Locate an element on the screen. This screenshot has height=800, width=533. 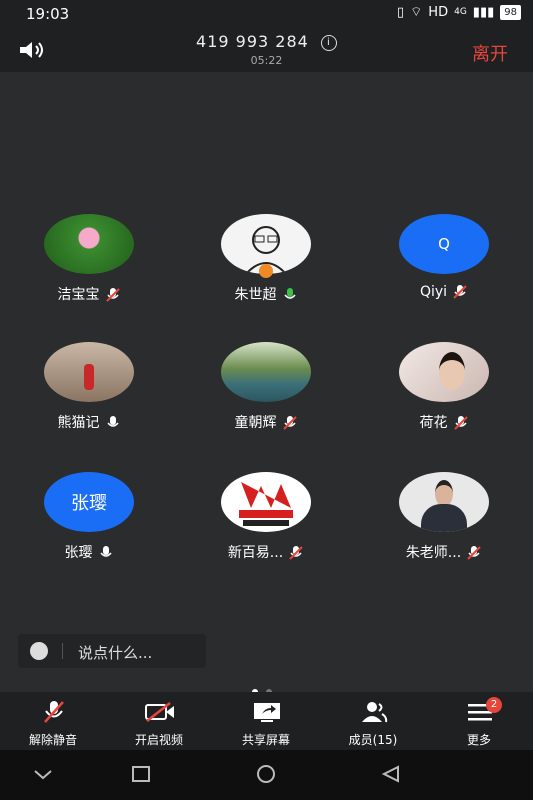
participant-name: Qiyi is located at coordinates (433, 292).